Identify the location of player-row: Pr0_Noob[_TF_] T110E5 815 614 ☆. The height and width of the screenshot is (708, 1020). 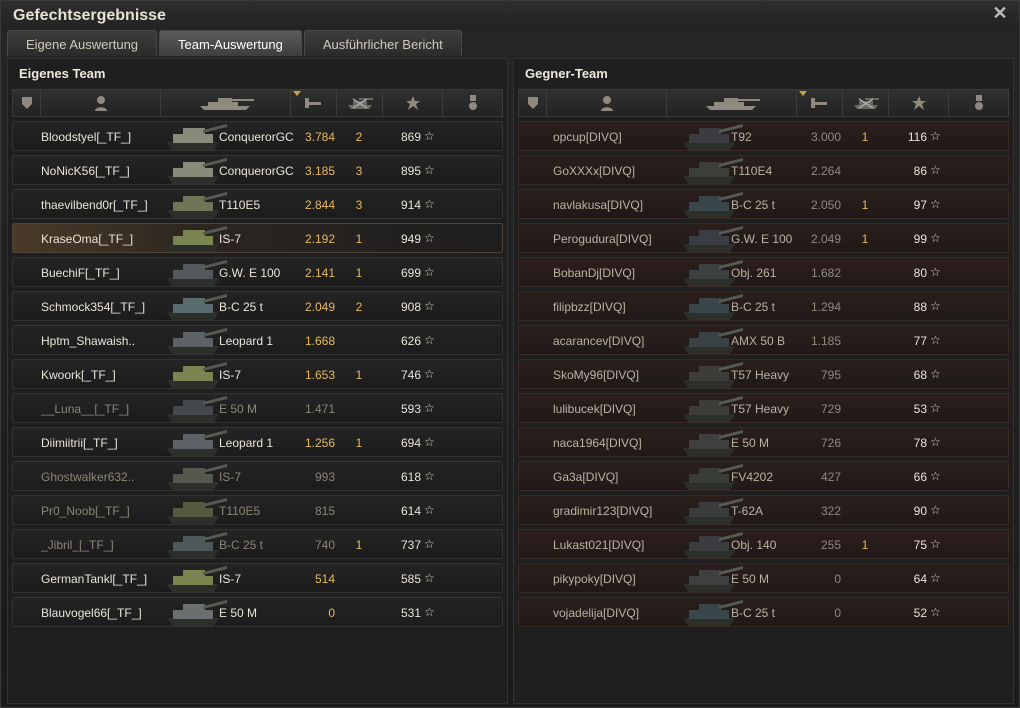
(257, 510).